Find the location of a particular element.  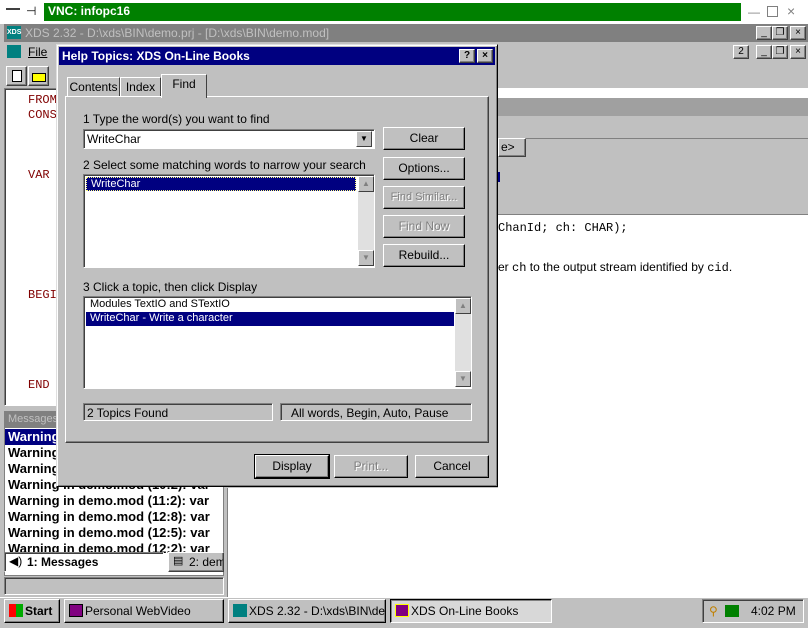

menu-file: File is located at coordinates (37, 52).